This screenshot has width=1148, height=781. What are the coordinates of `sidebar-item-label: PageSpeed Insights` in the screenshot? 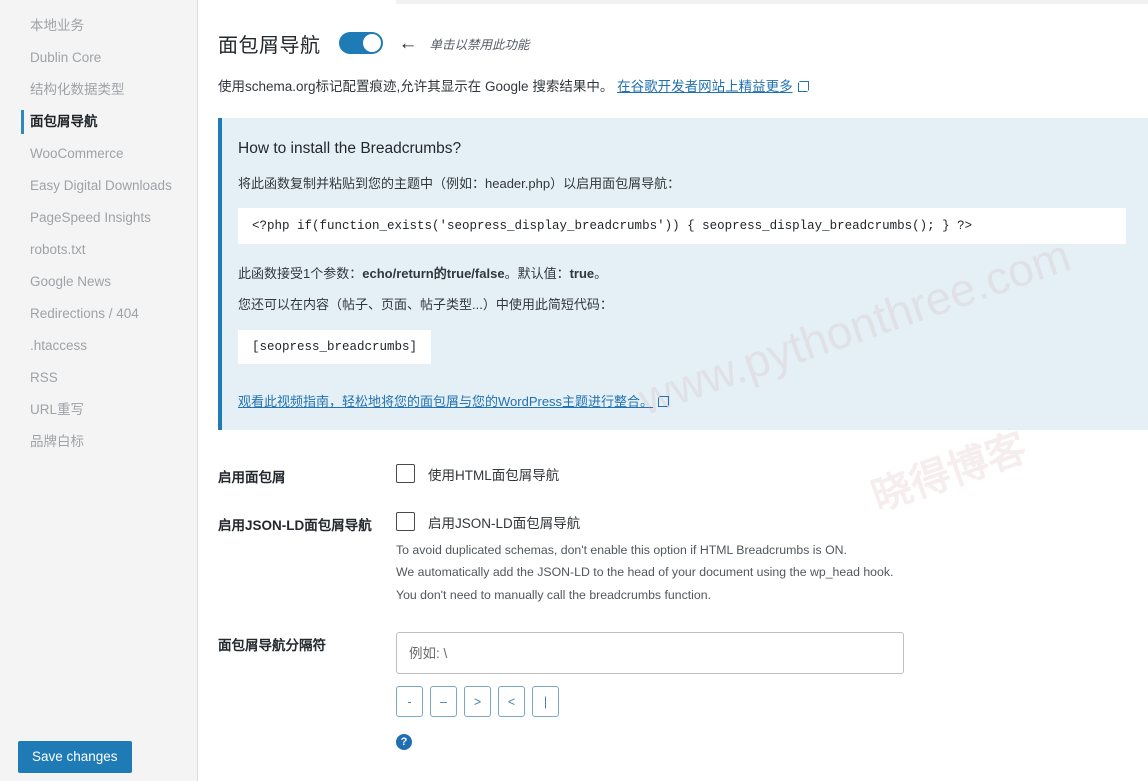 It's located at (90, 217).